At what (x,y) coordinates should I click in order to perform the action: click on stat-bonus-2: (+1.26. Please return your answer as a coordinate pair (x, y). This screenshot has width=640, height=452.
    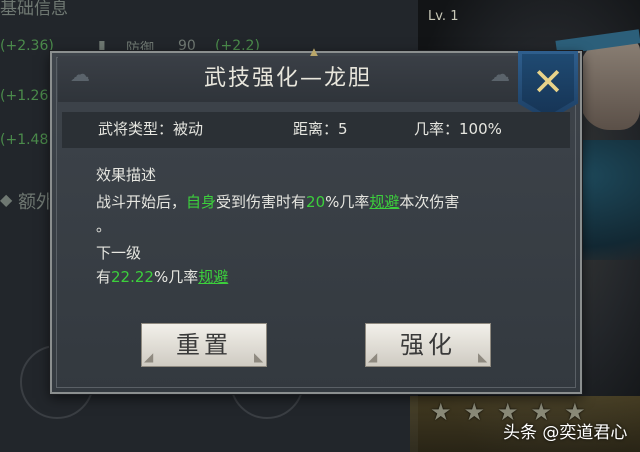
    Looking at the image, I should click on (24, 96).